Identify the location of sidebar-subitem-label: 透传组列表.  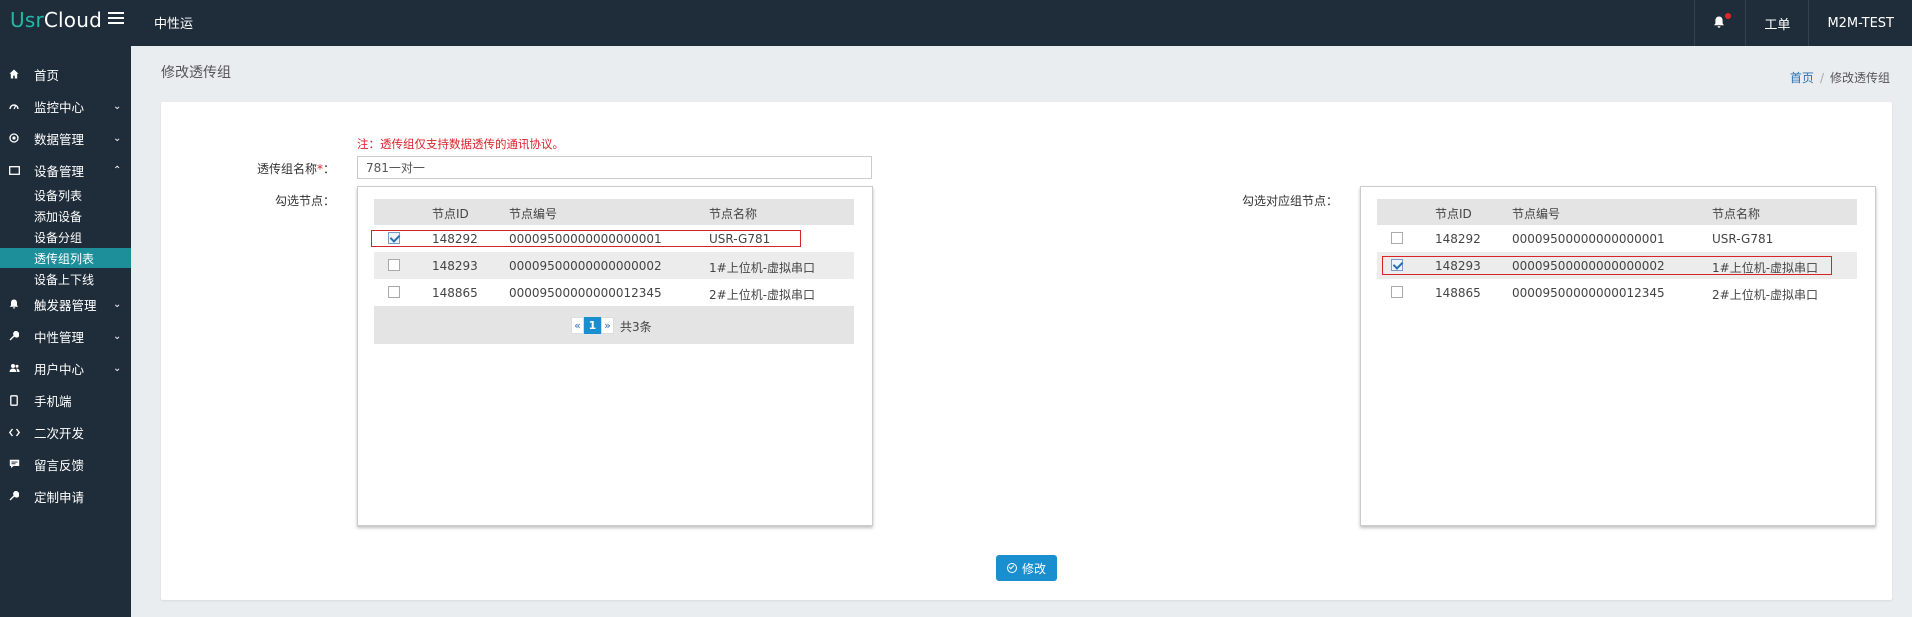
(64, 258).